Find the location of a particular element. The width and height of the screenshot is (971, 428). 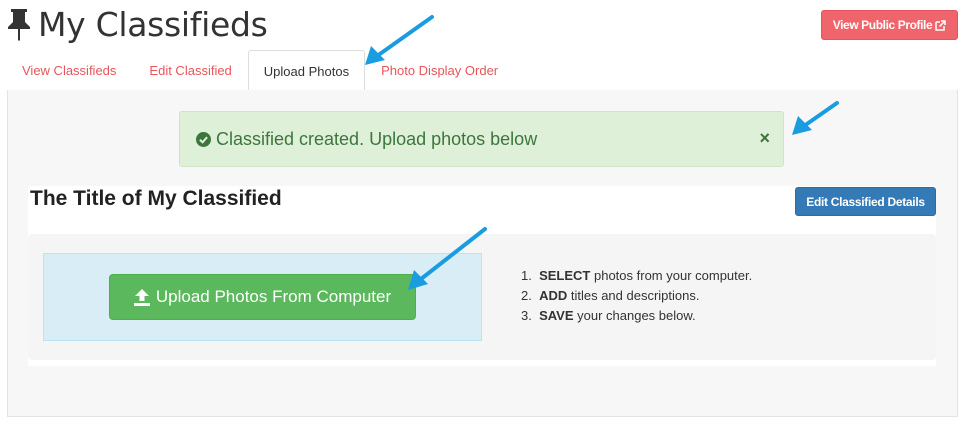

view-public-profile-button: View Public Profile is located at coordinates (889, 25).